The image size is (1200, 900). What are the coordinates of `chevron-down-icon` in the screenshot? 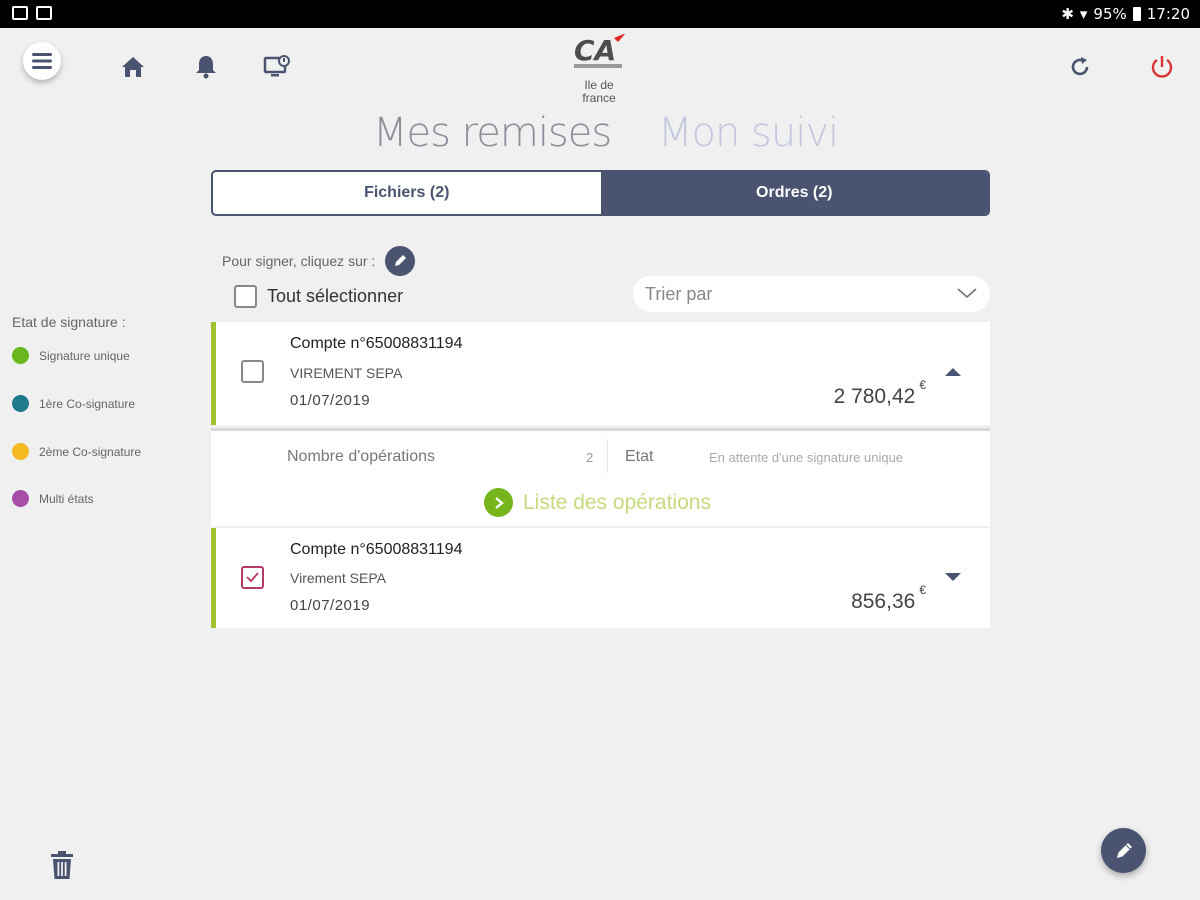 It's located at (967, 293).